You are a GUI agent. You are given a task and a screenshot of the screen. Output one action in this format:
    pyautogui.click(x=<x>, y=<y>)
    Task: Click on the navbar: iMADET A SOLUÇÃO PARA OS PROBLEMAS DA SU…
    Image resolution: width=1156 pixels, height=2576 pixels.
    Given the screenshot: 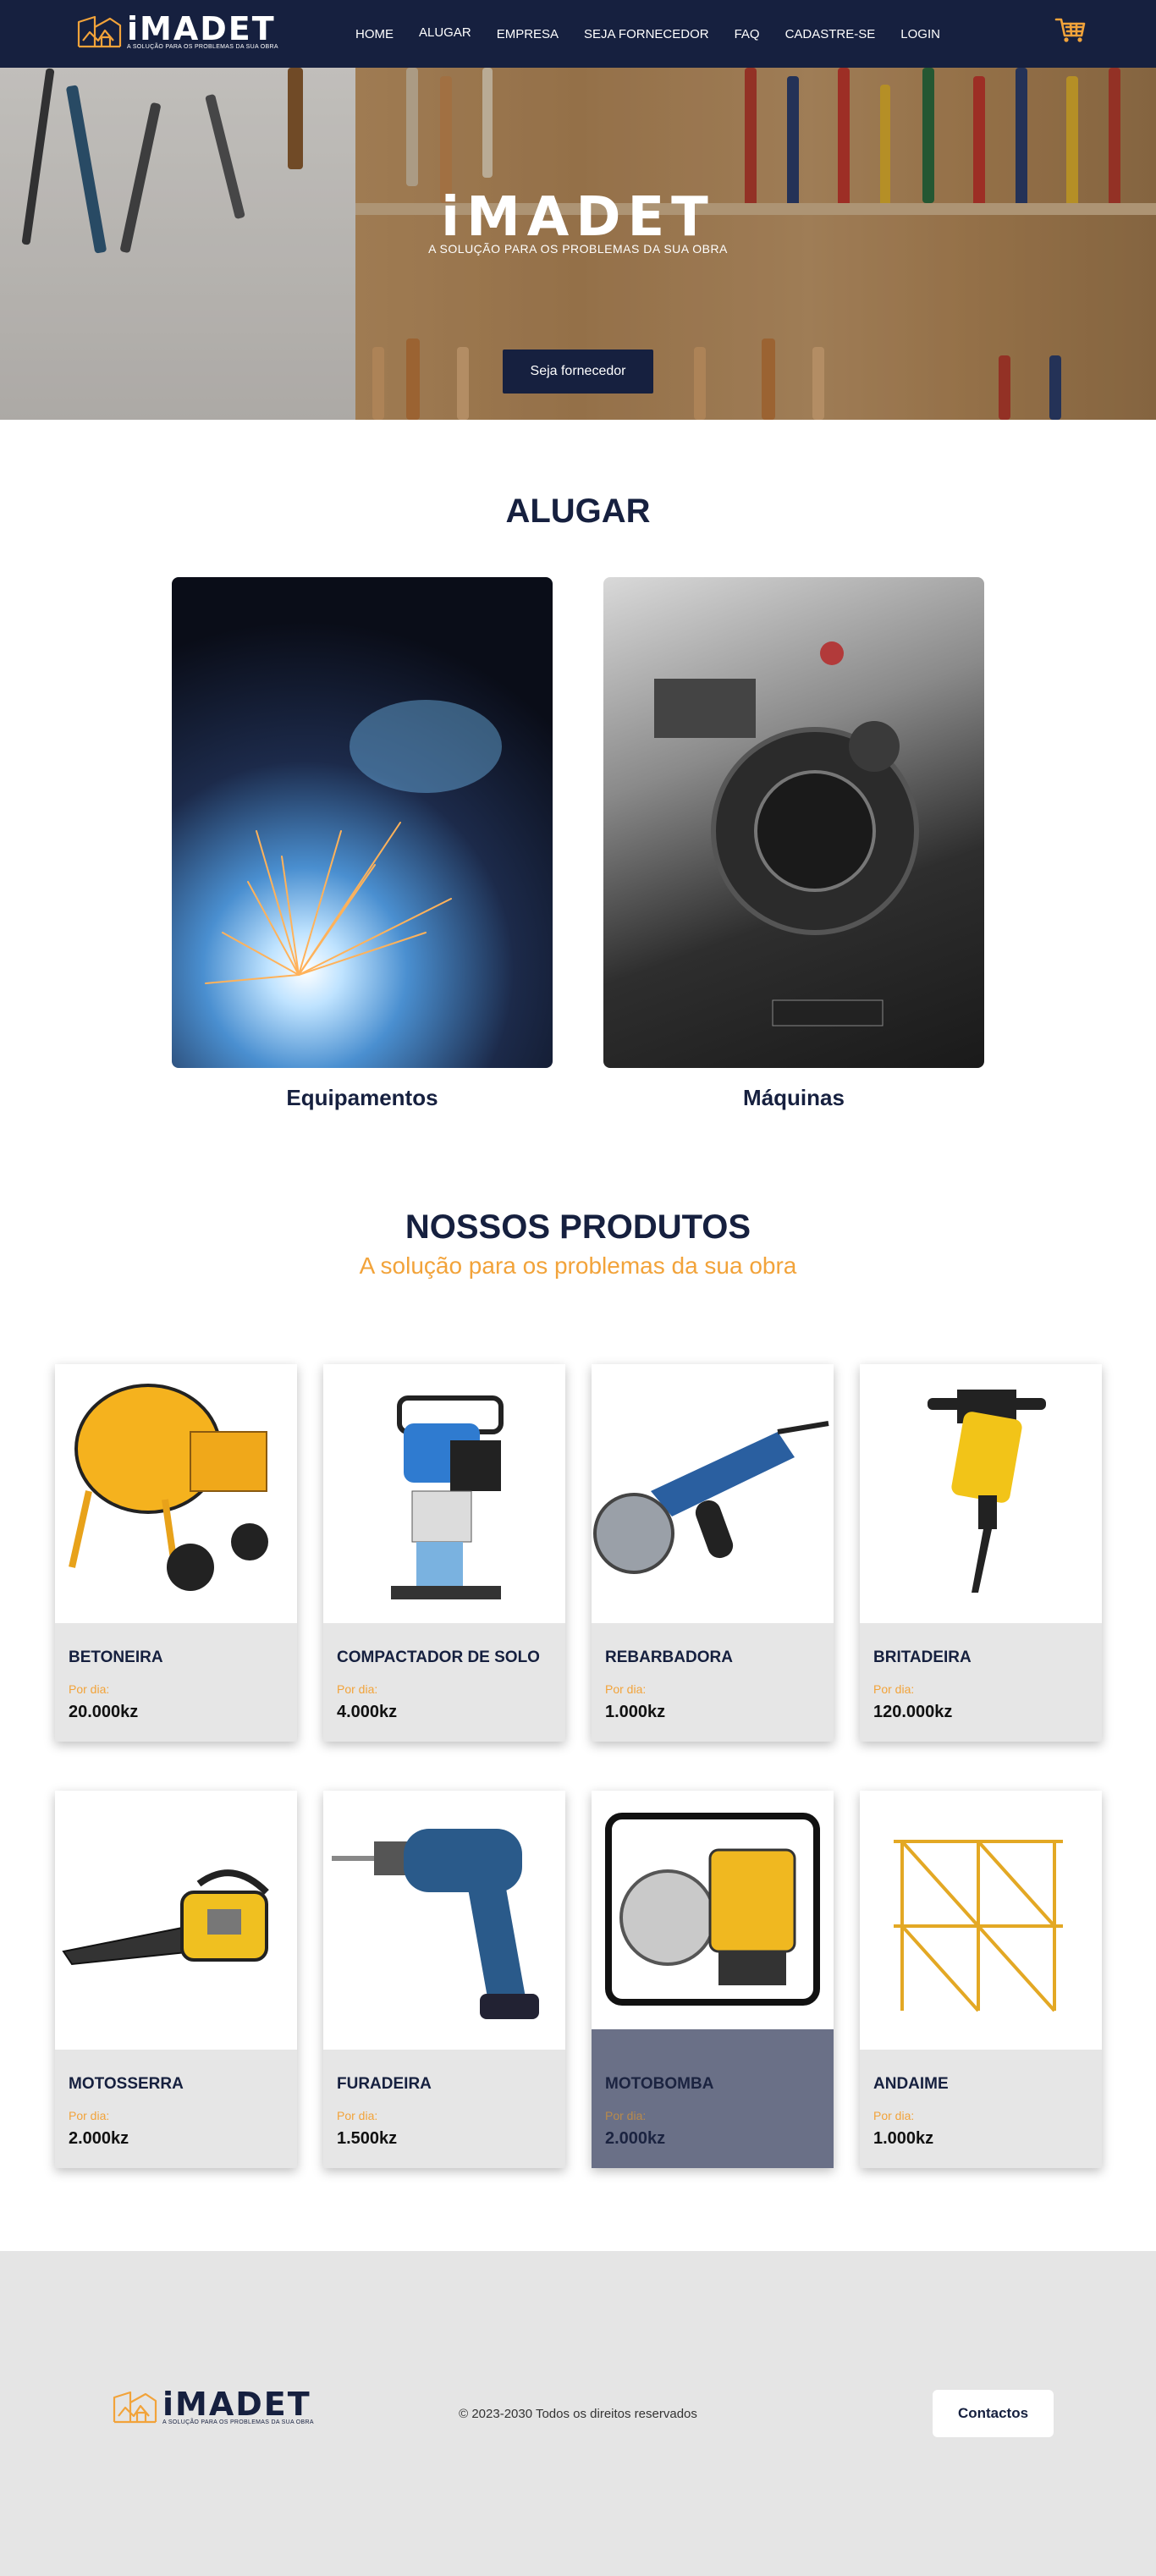 What is the action you would take?
    pyautogui.click(x=578, y=34)
    